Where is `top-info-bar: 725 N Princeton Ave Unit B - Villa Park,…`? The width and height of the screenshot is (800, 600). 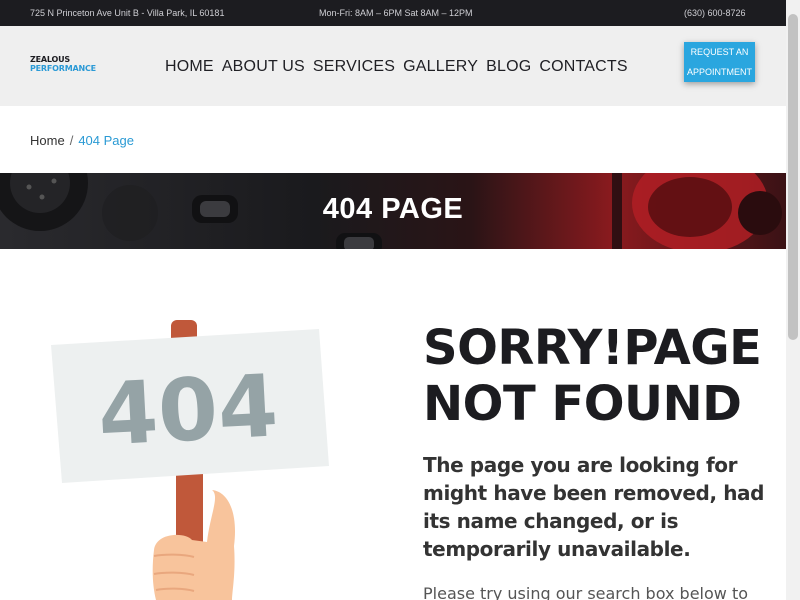 top-info-bar: 725 N Princeton Ave Unit B - Villa Park,… is located at coordinates (393, 13).